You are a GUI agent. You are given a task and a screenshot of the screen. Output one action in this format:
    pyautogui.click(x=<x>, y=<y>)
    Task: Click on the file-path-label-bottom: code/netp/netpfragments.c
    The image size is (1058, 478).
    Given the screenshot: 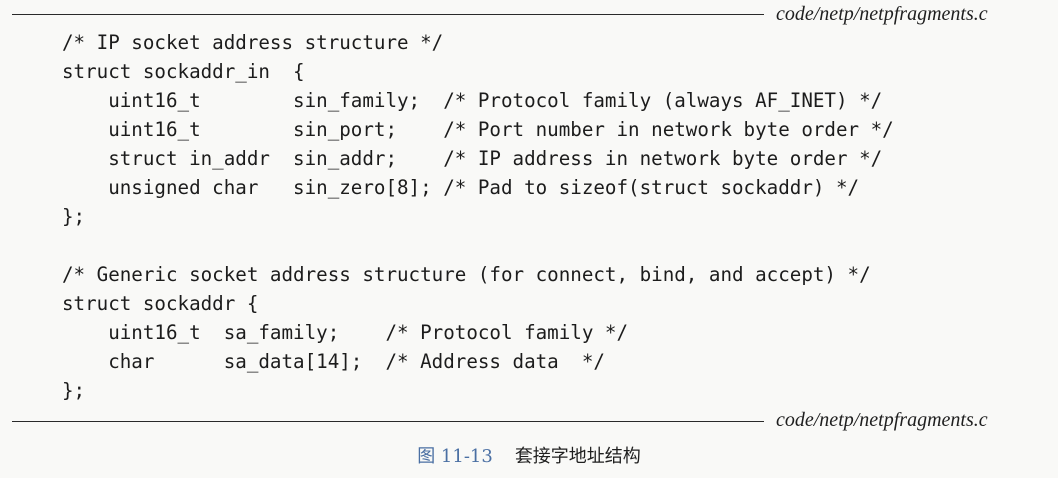 What is the action you would take?
    pyautogui.click(x=882, y=420)
    